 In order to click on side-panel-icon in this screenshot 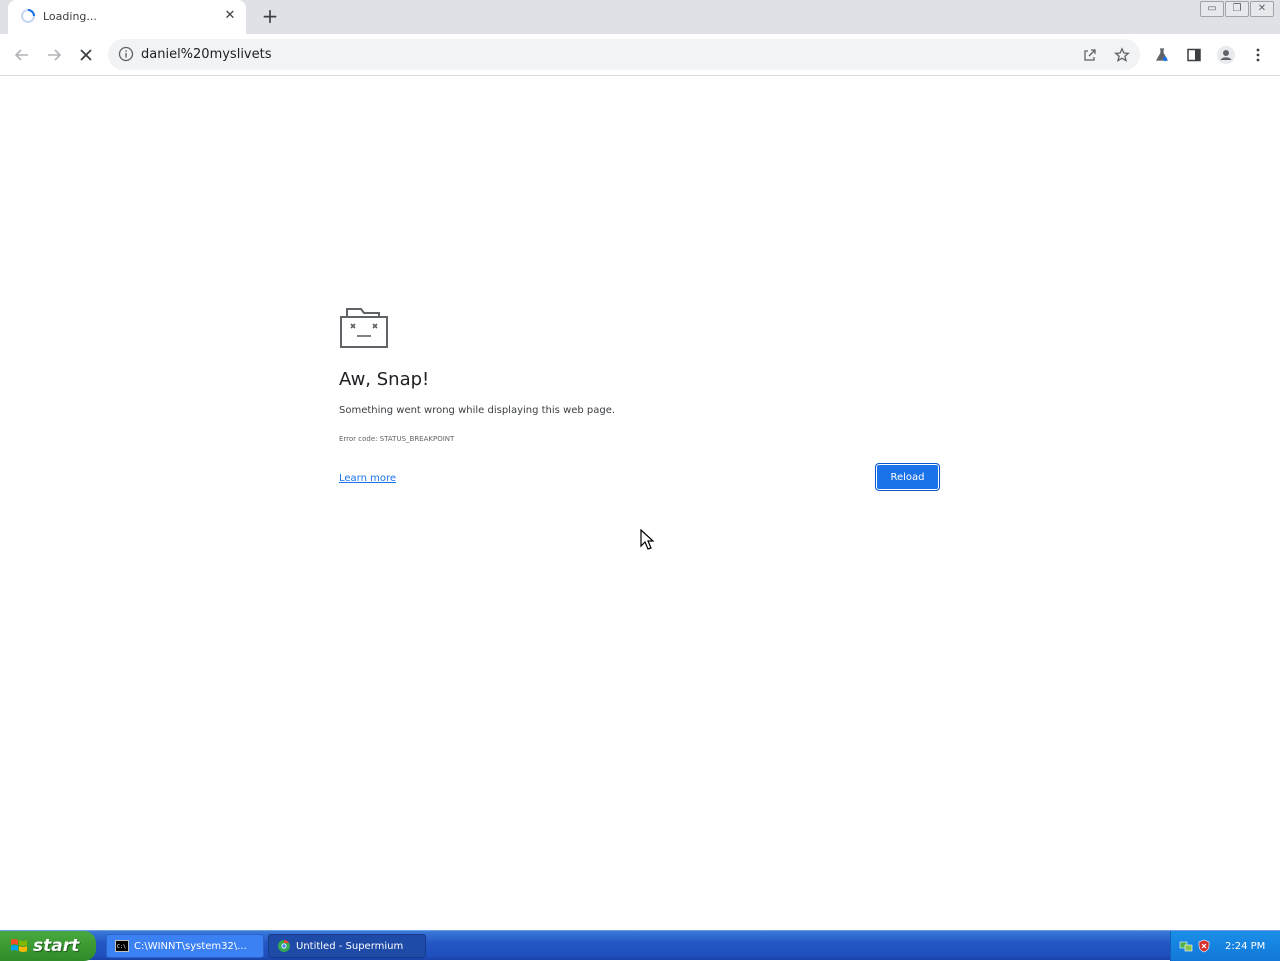, I will do `click(1194, 55)`.